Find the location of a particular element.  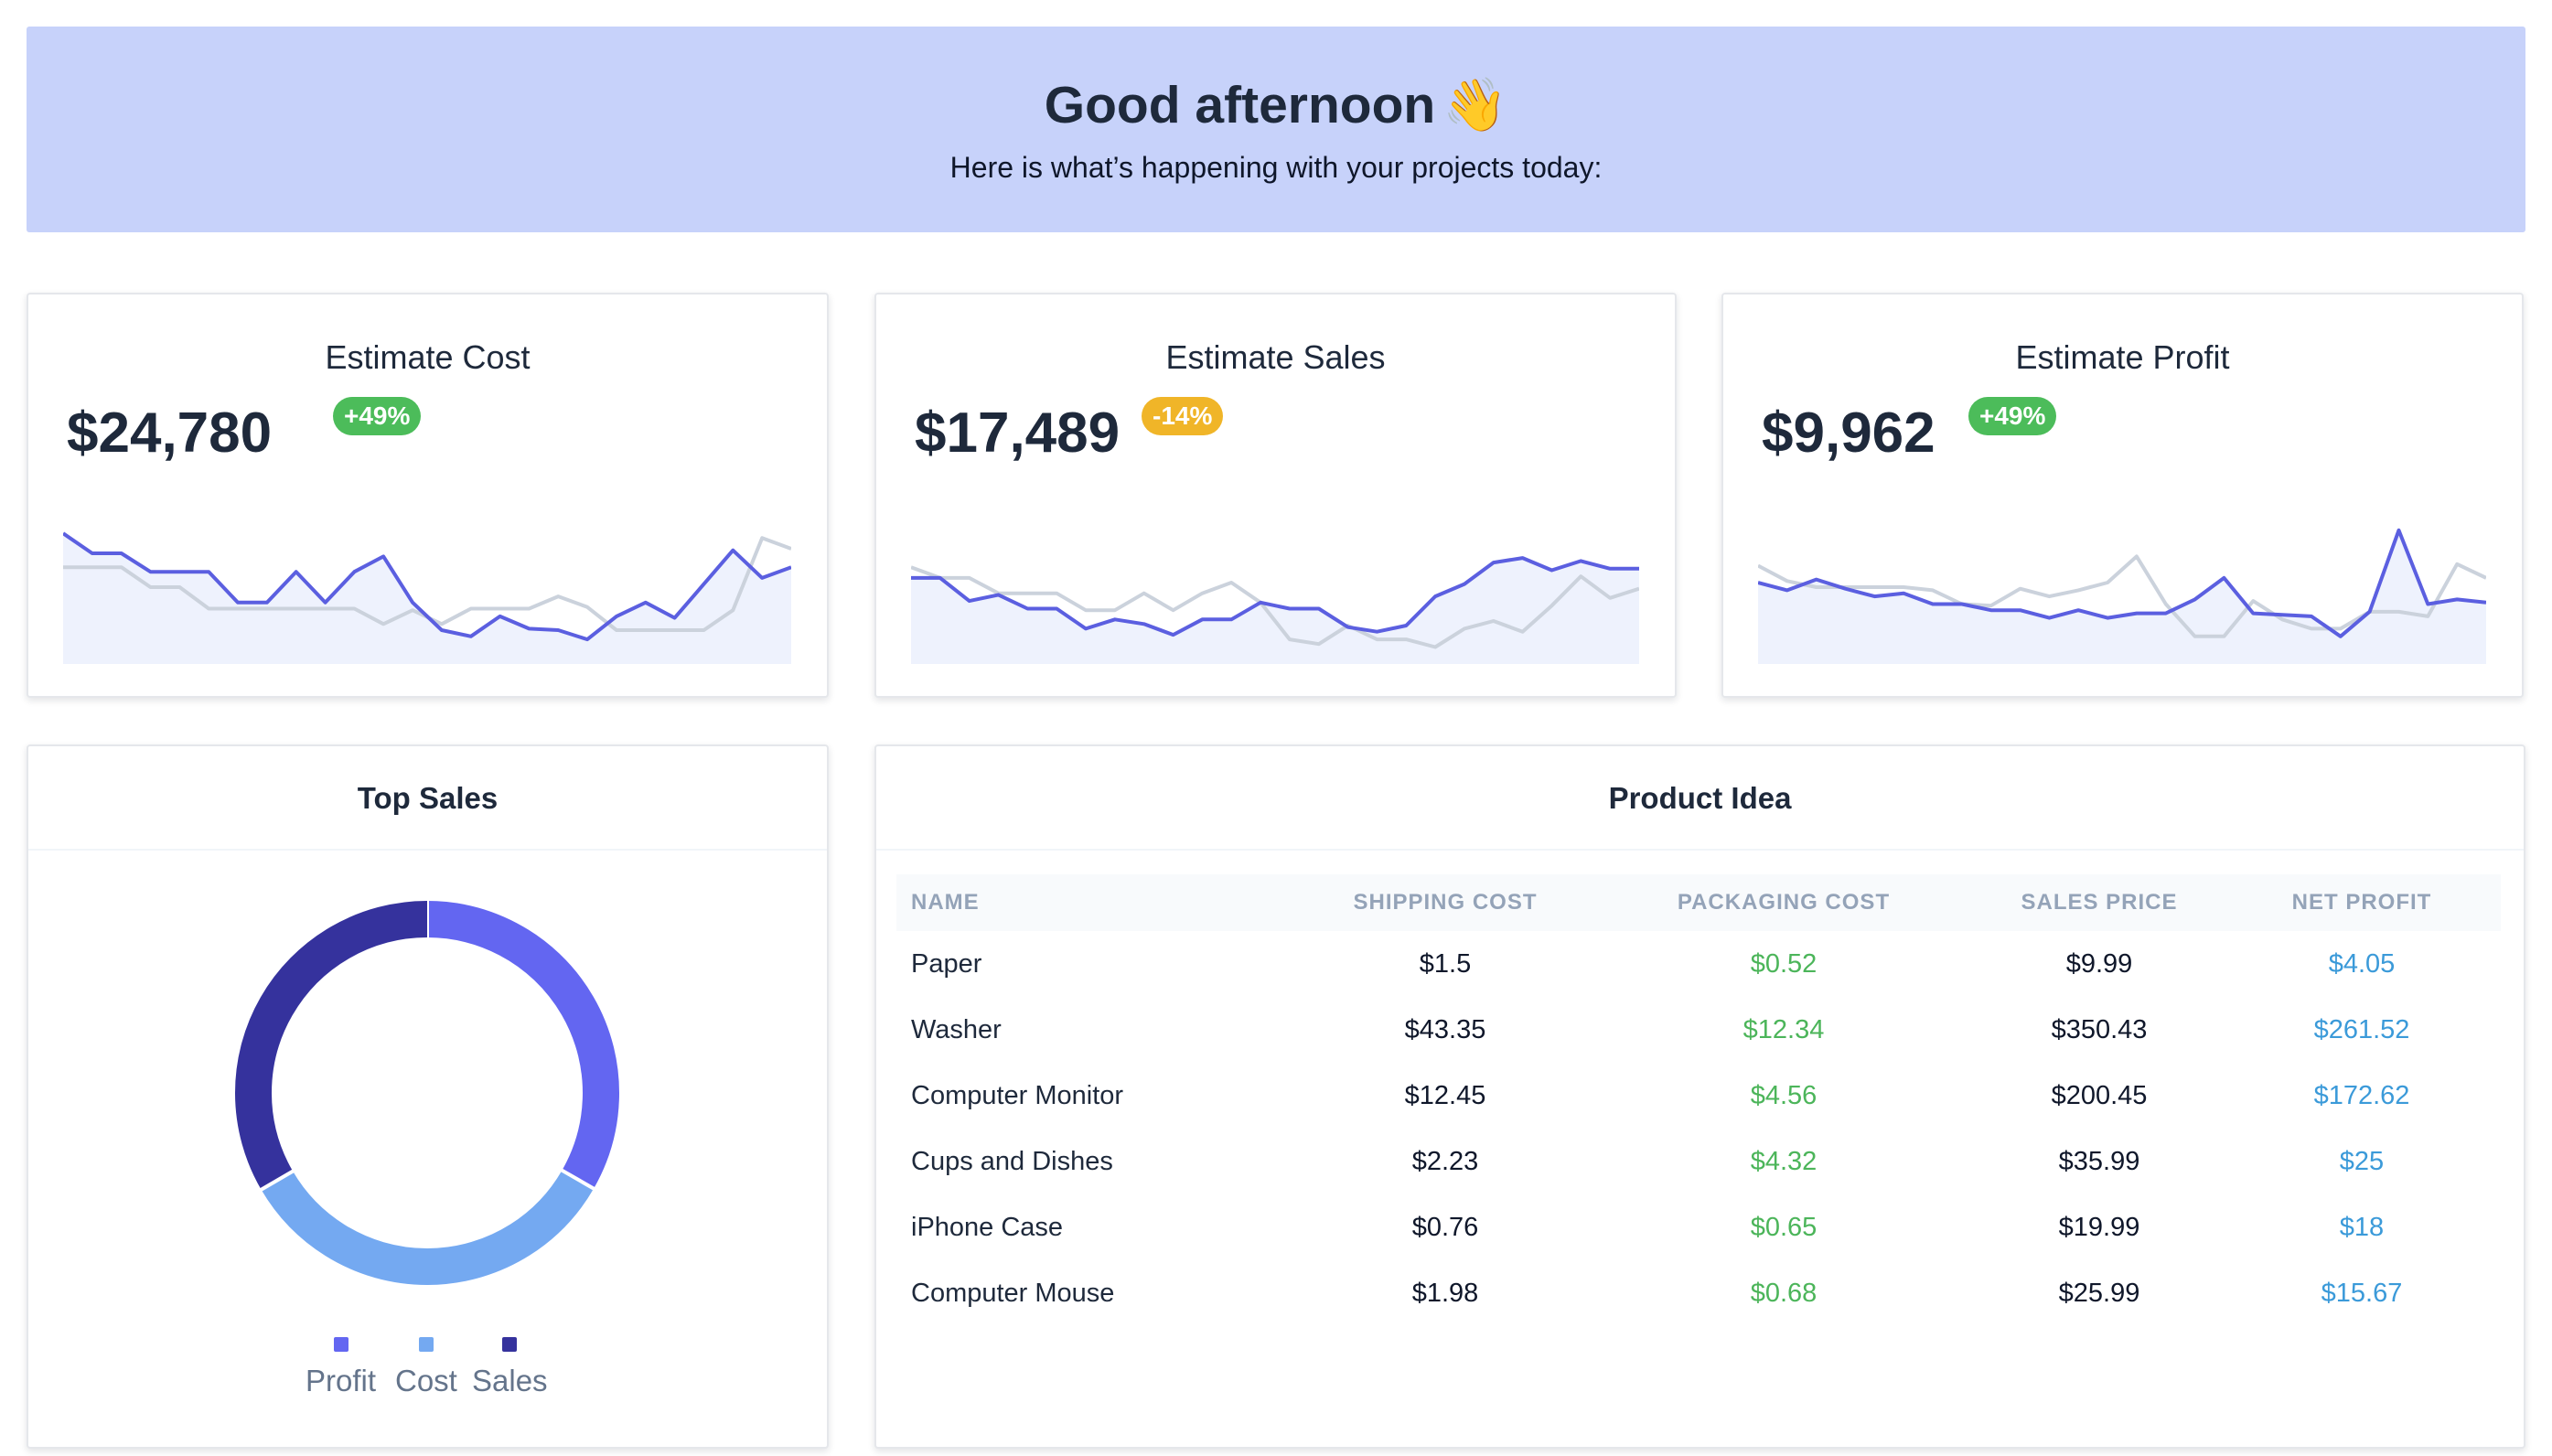

cell-shipping-cost: $1.98 is located at coordinates (1445, 1293).